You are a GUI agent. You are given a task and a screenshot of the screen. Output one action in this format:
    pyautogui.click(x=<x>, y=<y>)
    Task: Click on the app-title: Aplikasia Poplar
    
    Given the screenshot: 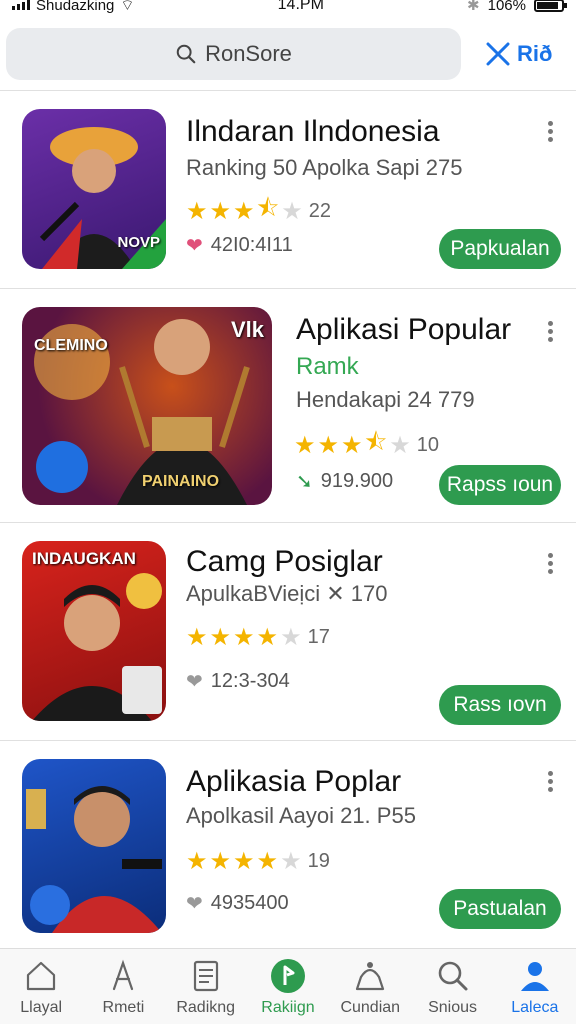 What is the action you would take?
    pyautogui.click(x=293, y=782)
    